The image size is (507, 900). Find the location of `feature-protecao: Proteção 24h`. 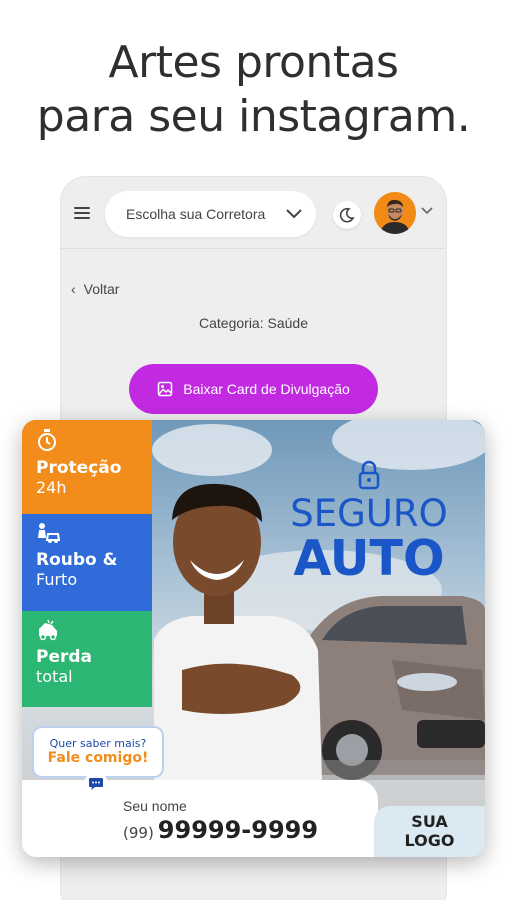

feature-protecao: Proteção 24h is located at coordinates (87, 467).